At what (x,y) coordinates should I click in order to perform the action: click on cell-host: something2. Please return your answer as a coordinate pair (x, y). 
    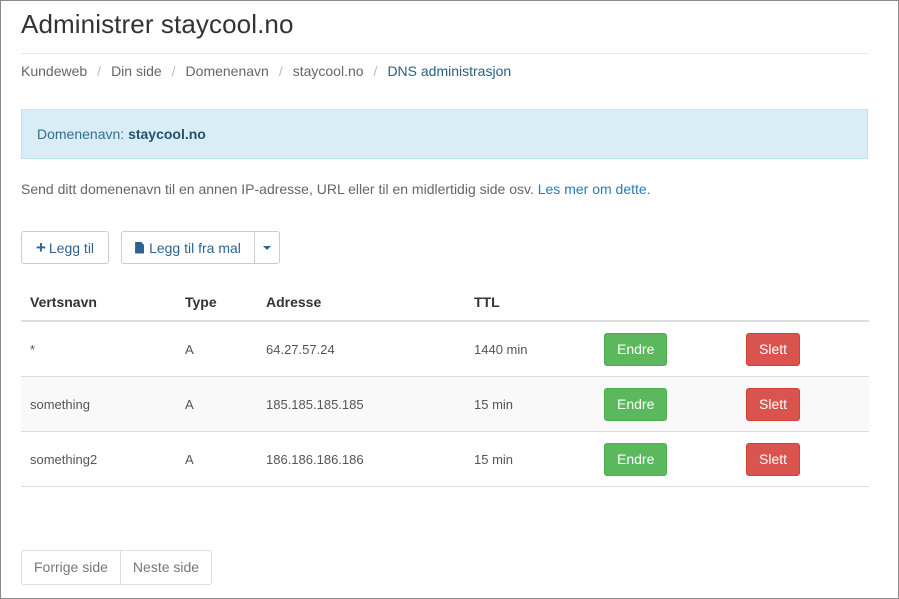
    Looking at the image, I should click on (98, 459).